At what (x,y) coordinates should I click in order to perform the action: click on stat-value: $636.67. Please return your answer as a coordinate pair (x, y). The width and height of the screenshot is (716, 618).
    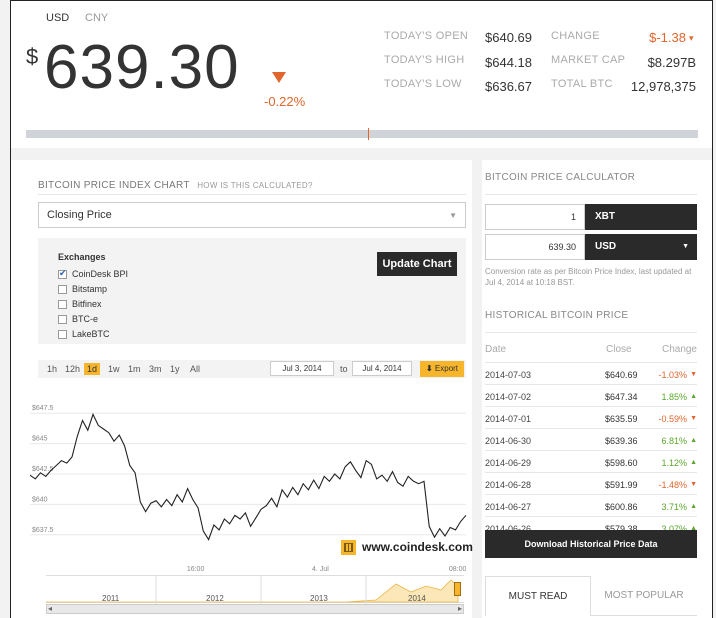
    Looking at the image, I should click on (508, 86).